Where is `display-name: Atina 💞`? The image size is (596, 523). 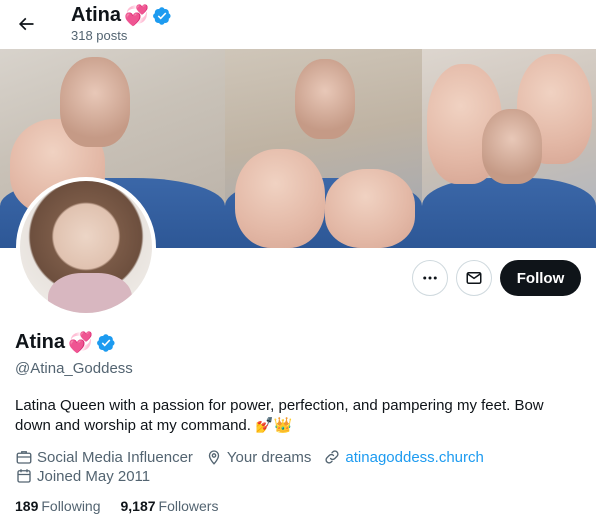 display-name: Atina 💞 is located at coordinates (65, 342).